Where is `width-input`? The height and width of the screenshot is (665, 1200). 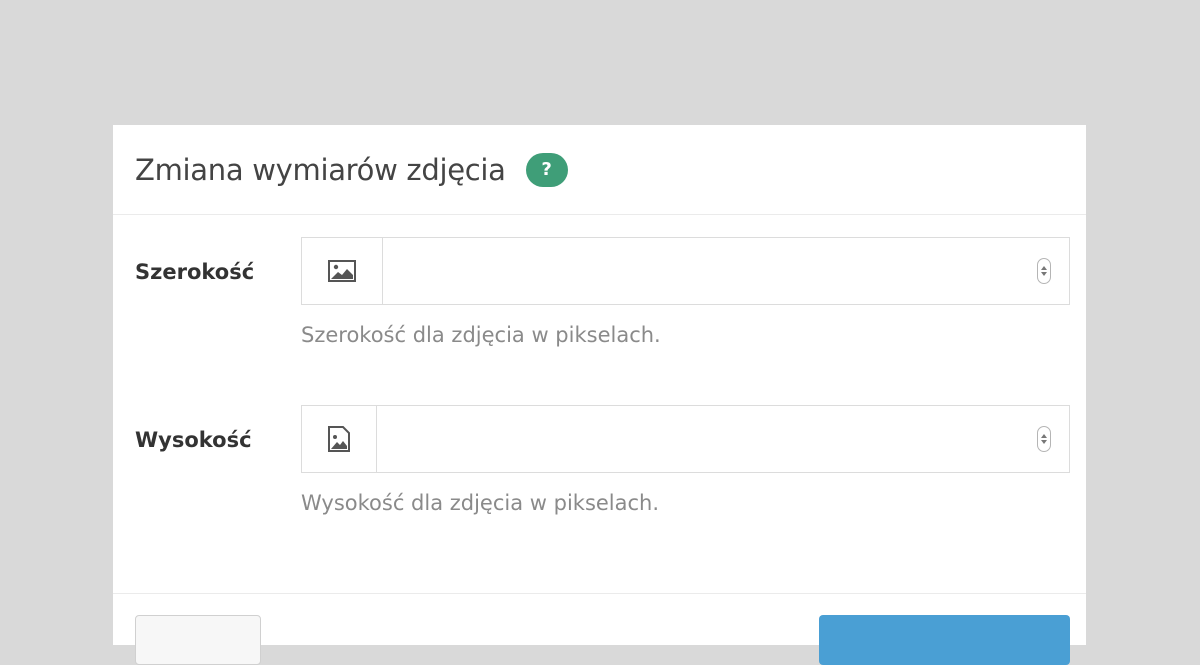
width-input is located at coordinates (701, 271).